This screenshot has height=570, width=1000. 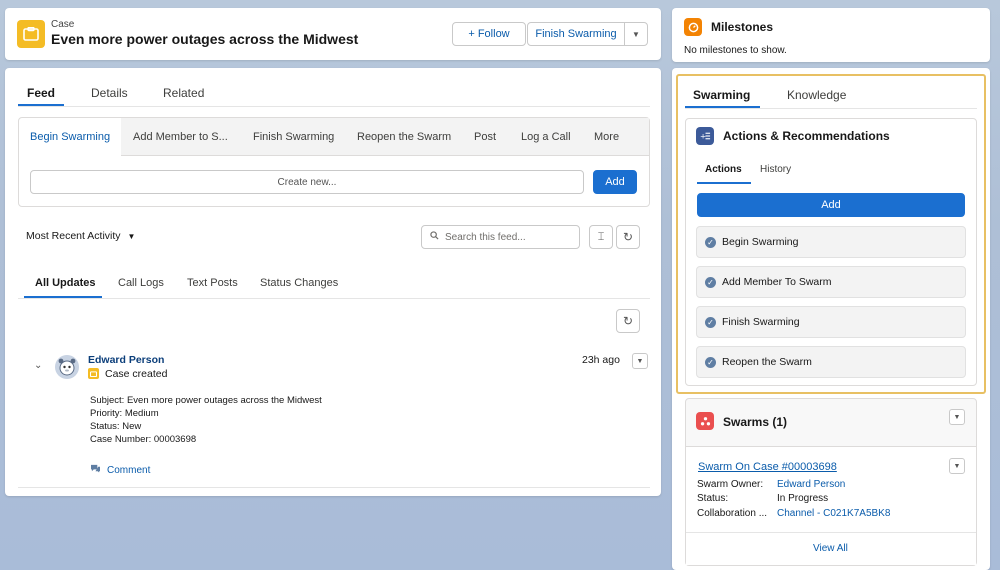 I want to click on sort-label: Most Recent Activity, so click(x=73, y=236).